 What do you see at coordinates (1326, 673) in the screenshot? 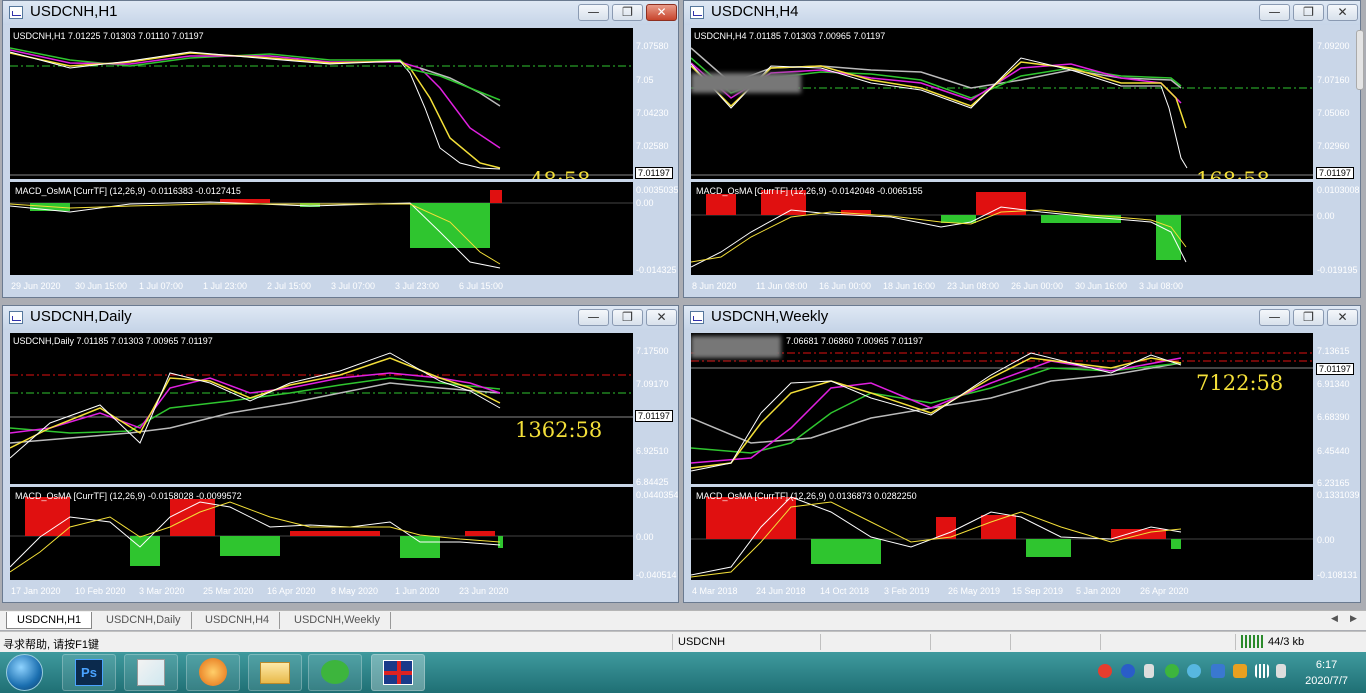
I see `system-clock: 6:17 2020/7/7` at bounding box center [1326, 673].